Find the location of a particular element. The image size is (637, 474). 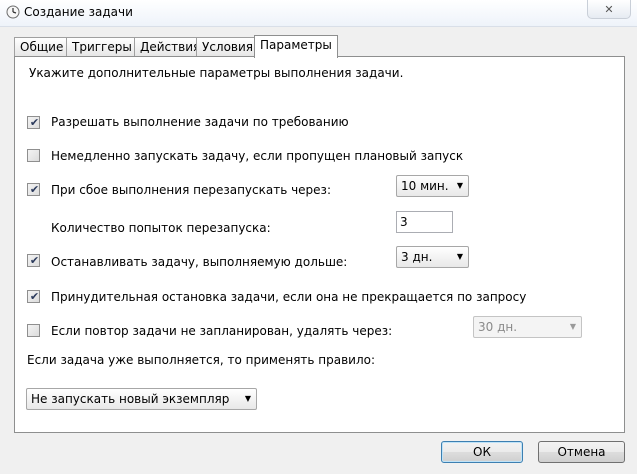

restart-on-fail-checkbox: ✔ is located at coordinates (33, 189).